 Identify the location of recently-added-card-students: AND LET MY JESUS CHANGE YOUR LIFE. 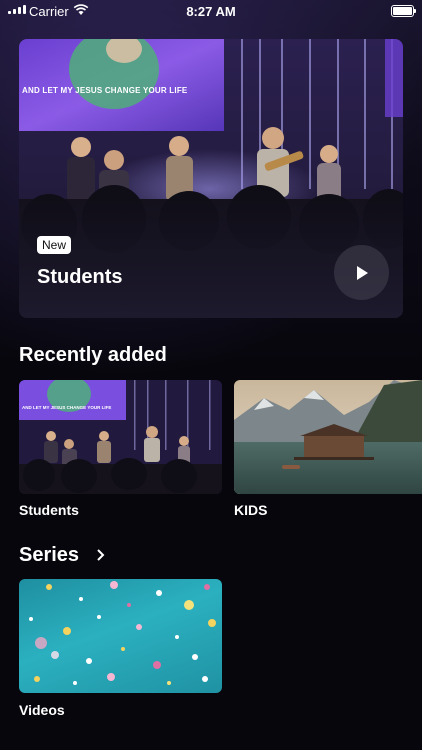
(120, 437).